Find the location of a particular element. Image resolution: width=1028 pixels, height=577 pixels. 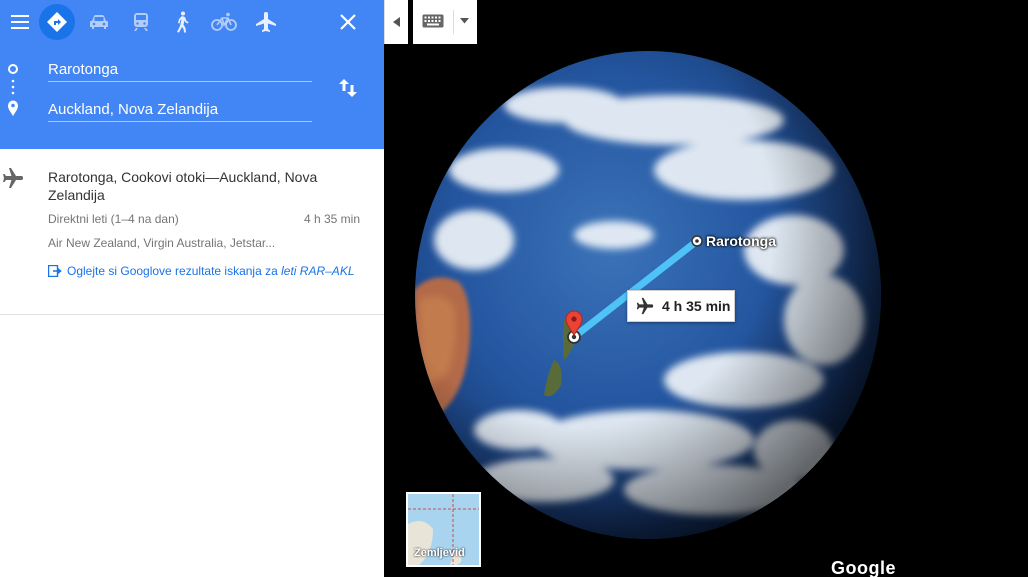

travel-mode-row is located at coordinates (192, 22).